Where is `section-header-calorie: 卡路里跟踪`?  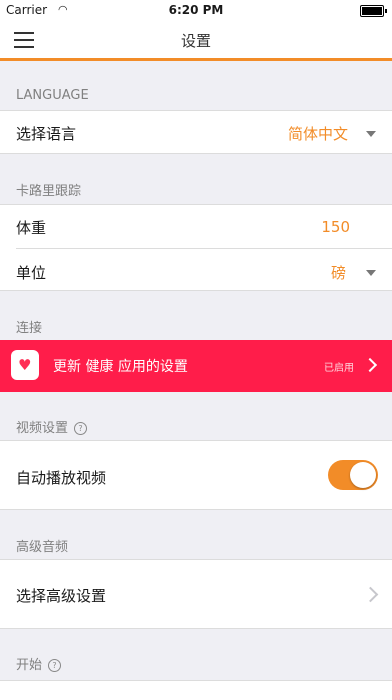
section-header-calorie: 卡路里跟踪 is located at coordinates (49, 191).